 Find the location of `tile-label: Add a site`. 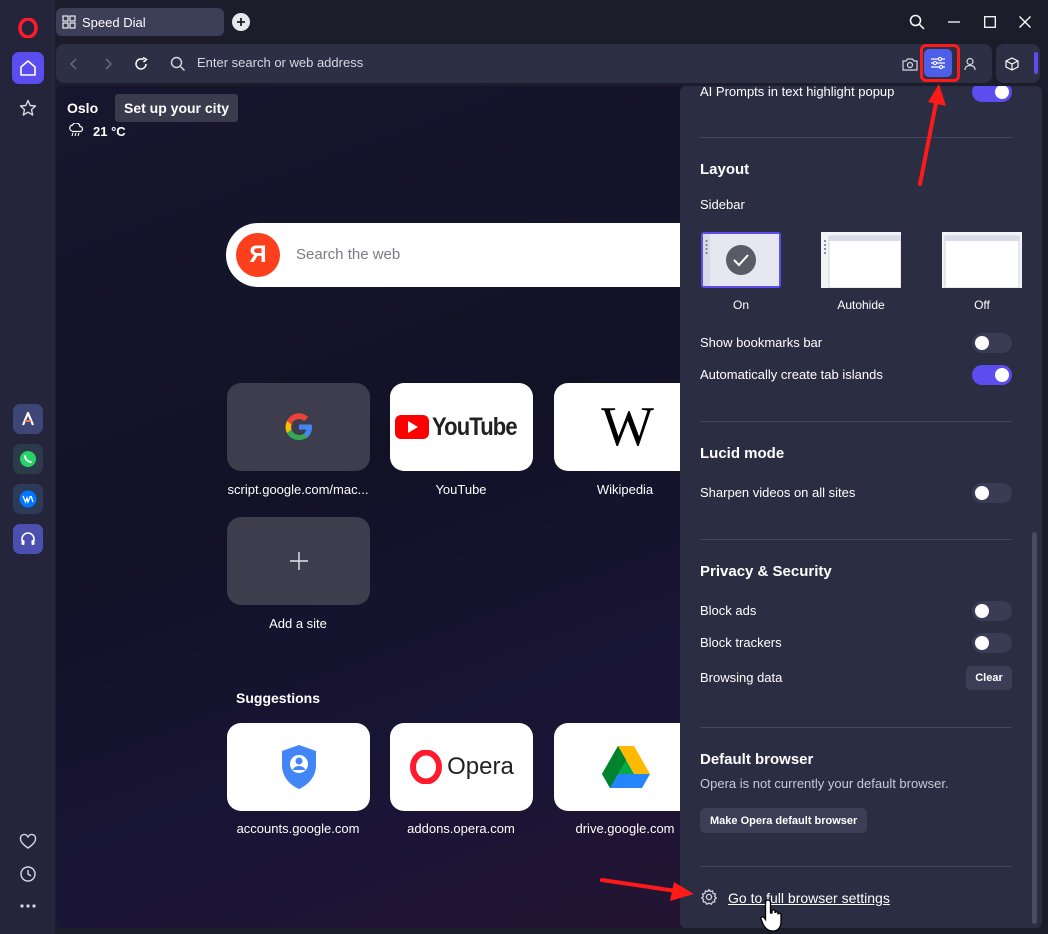

tile-label: Add a site is located at coordinates (298, 623).